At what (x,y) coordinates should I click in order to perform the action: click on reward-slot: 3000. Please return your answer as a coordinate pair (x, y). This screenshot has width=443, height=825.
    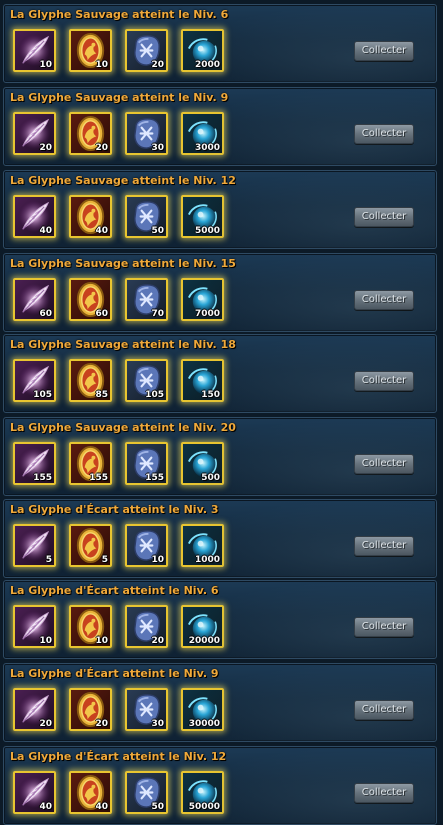
    Looking at the image, I should click on (202, 133).